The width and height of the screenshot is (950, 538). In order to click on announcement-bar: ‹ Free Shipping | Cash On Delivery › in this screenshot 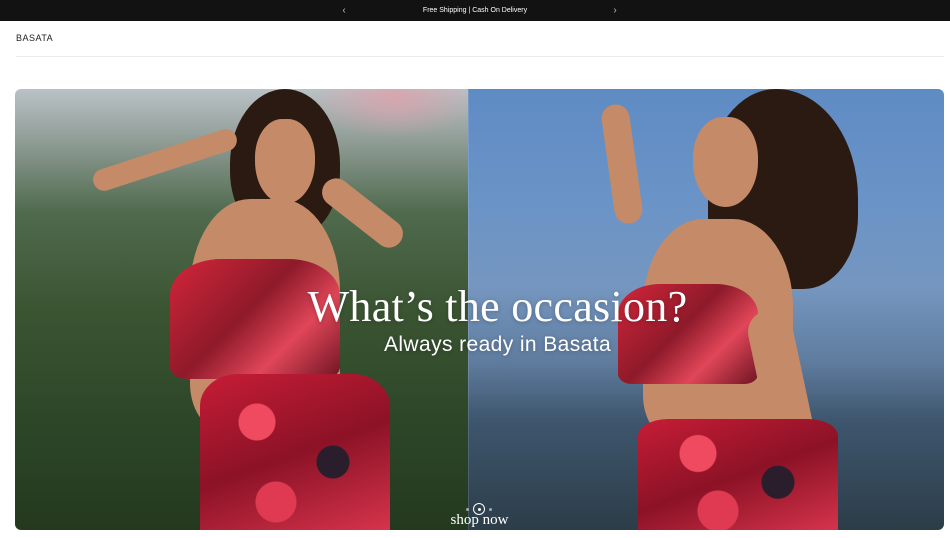, I will do `click(475, 10)`.